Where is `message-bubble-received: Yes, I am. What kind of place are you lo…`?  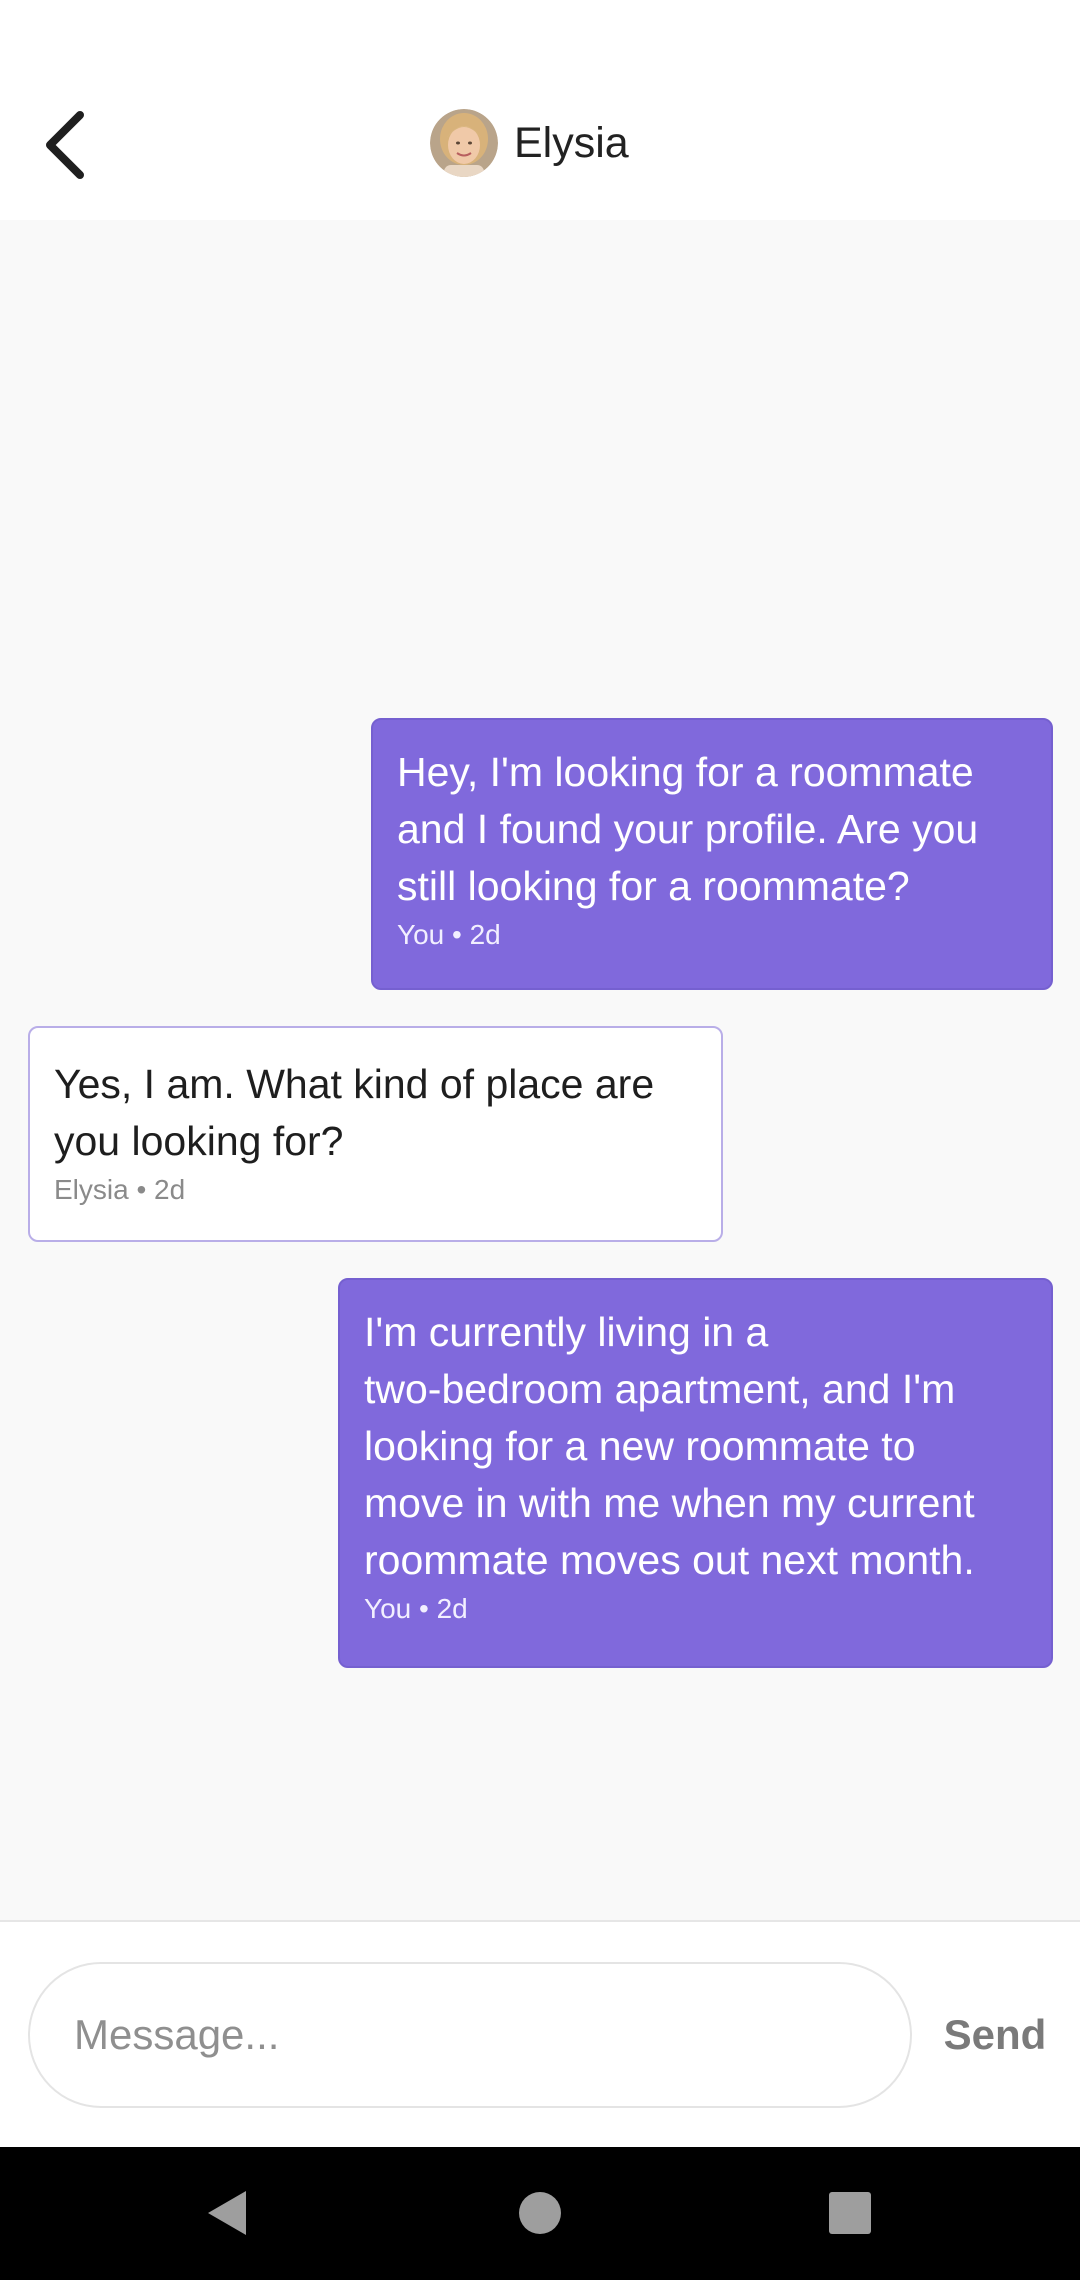 message-bubble-received: Yes, I am. What kind of place are you lo… is located at coordinates (375, 1134).